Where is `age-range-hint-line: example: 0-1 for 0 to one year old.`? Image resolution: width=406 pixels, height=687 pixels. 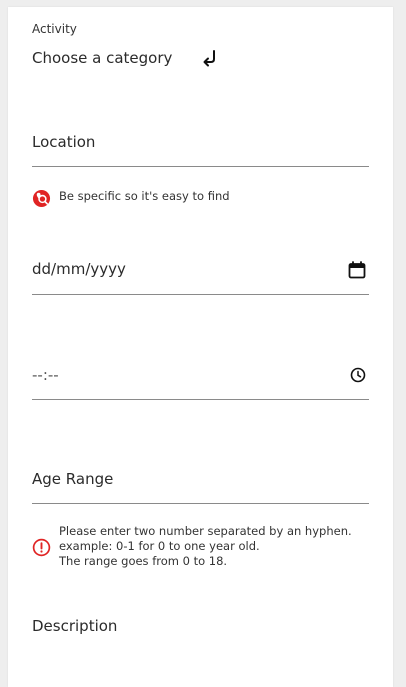 age-range-hint-line: example: 0-1 for 0 to one year old. is located at coordinates (159, 546).